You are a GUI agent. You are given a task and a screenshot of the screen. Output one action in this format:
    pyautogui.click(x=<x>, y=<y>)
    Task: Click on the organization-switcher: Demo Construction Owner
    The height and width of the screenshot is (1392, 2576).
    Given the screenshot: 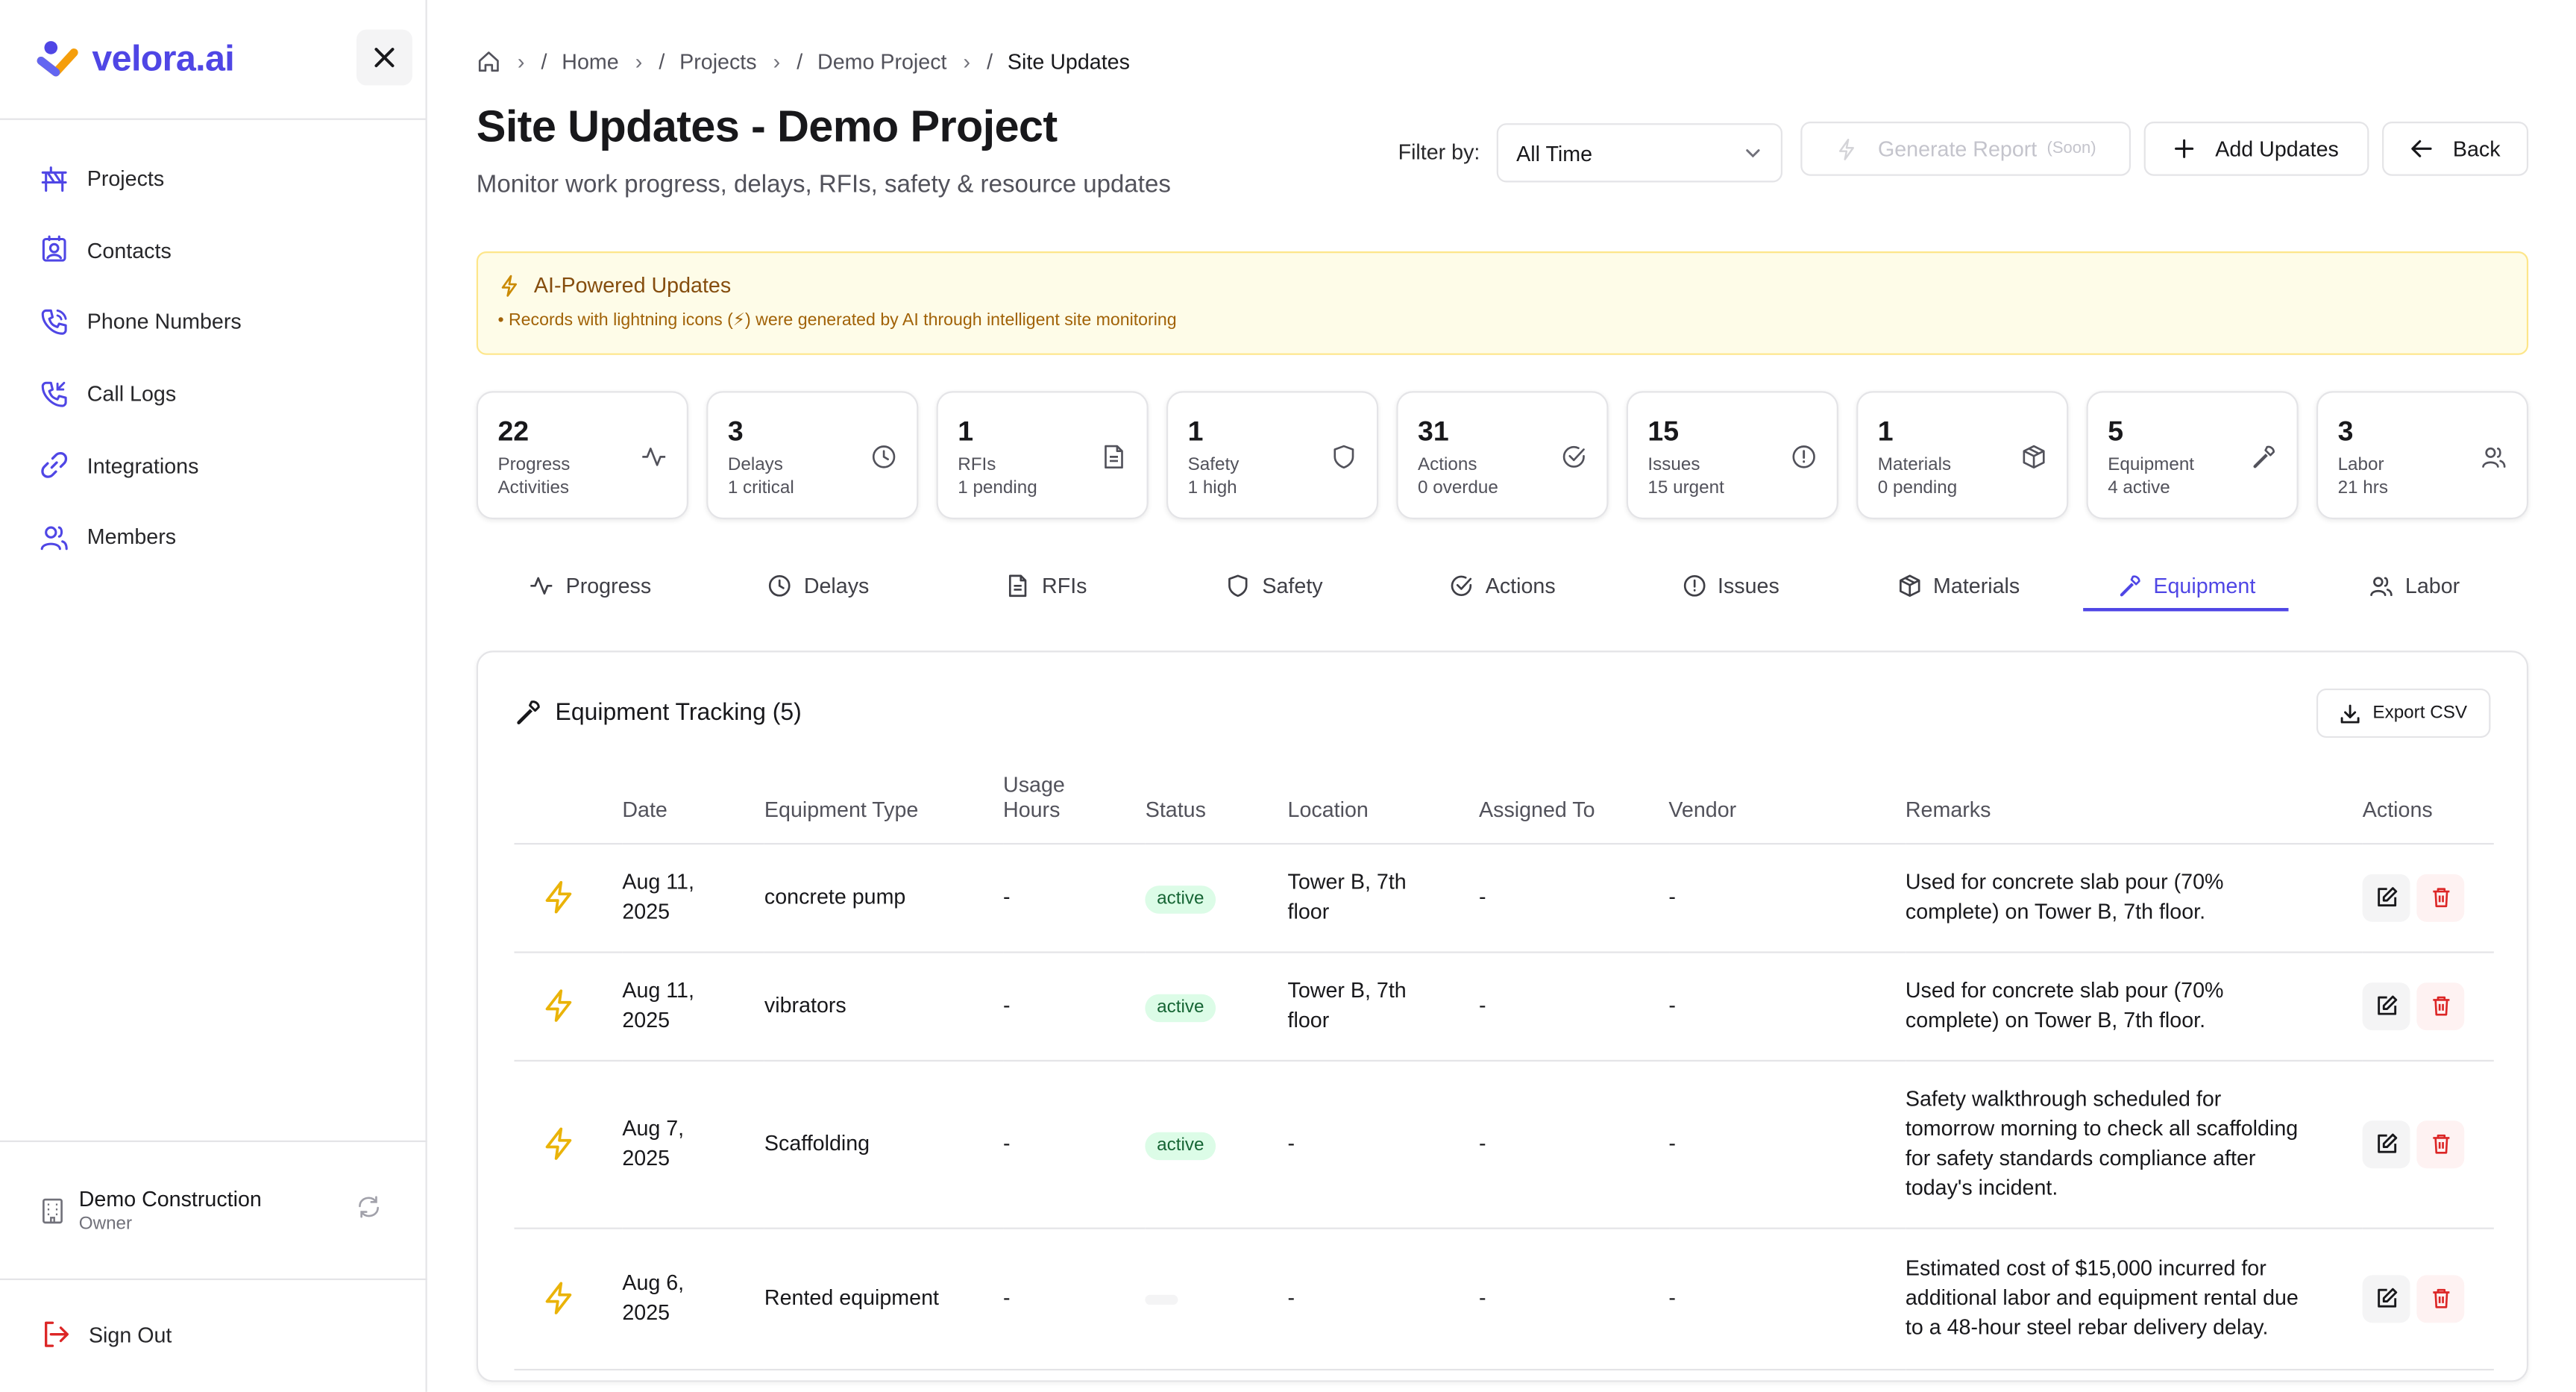 What is the action you would take?
    pyautogui.click(x=213, y=1210)
    